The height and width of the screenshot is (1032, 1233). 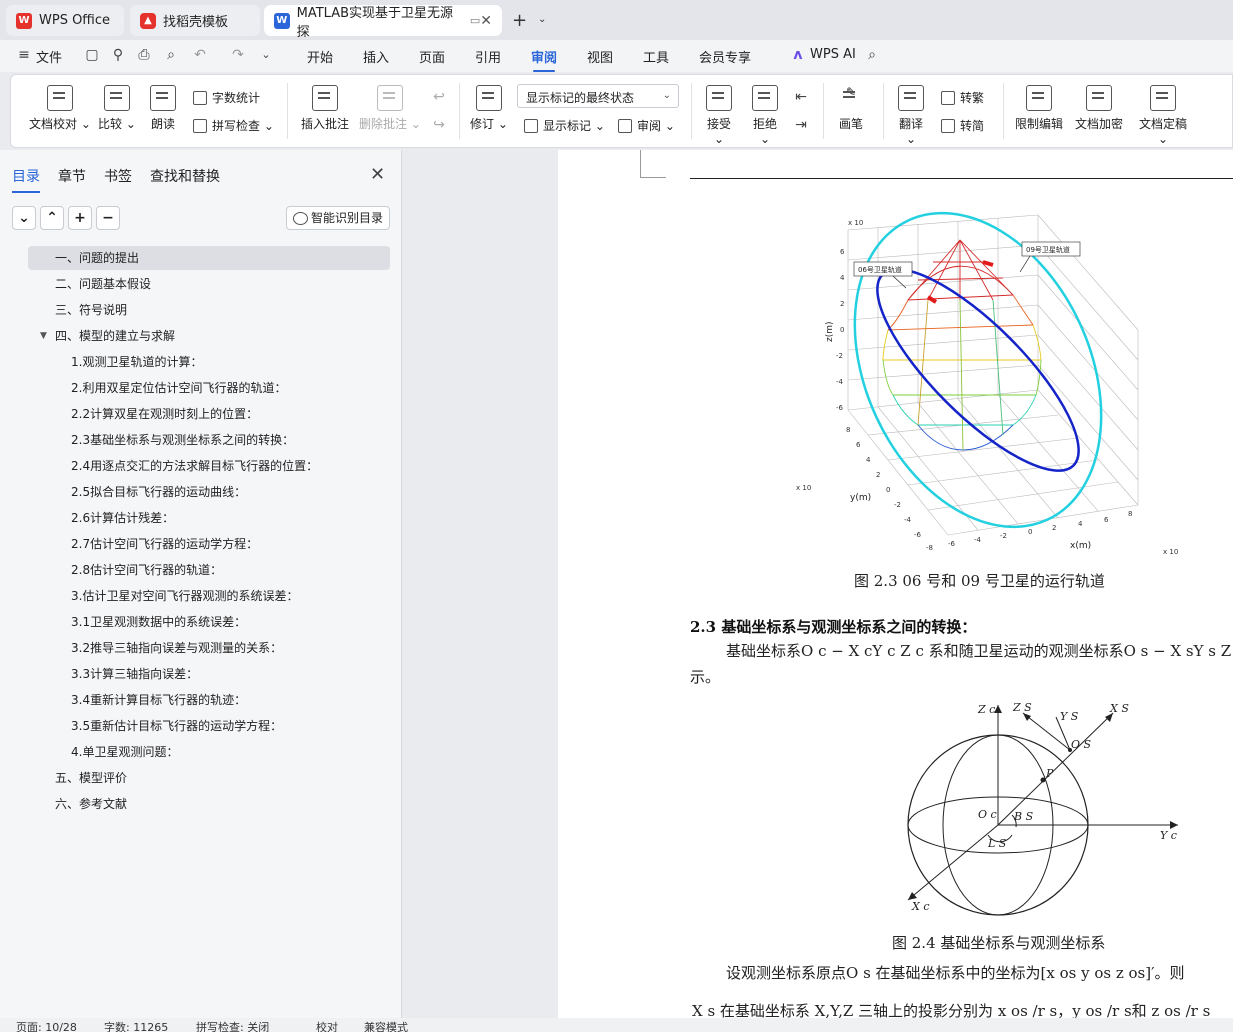 What do you see at coordinates (1054, 528) in the screenshot?
I see `svg-text: 2` at bounding box center [1054, 528].